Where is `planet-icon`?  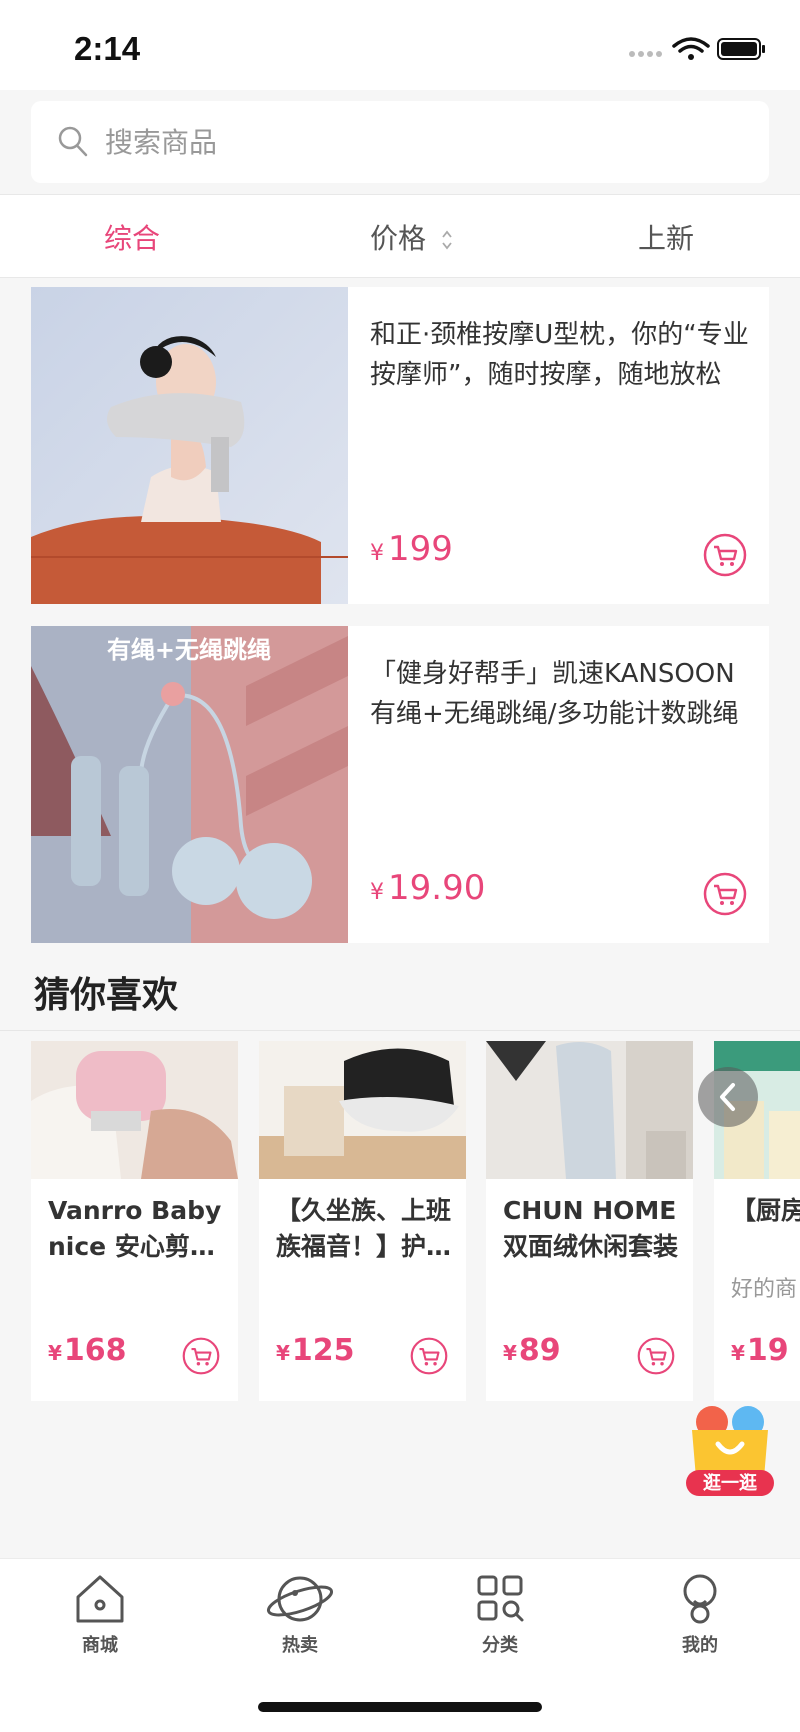
planet-icon is located at coordinates (300, 1599).